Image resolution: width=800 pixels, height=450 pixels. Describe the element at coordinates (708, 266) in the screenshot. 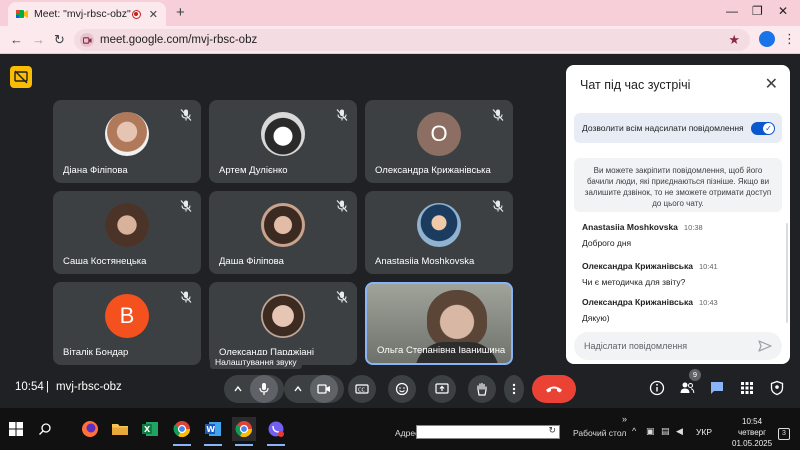

I see `message-time: 10:41` at that location.